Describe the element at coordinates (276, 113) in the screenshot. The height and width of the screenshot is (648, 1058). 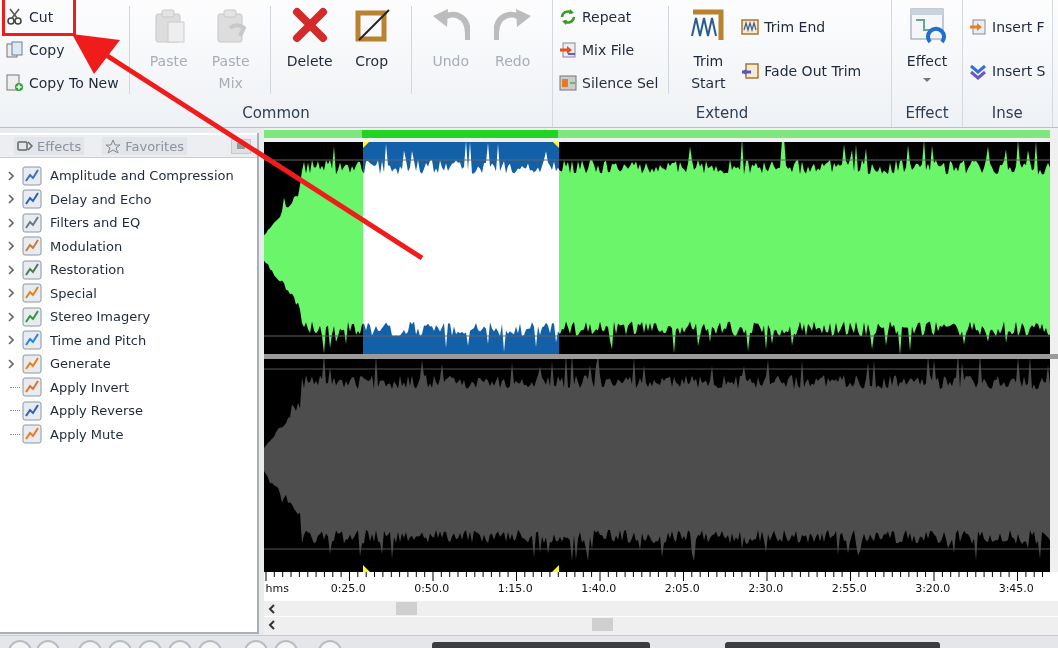
I see `group-label: Common` at that location.